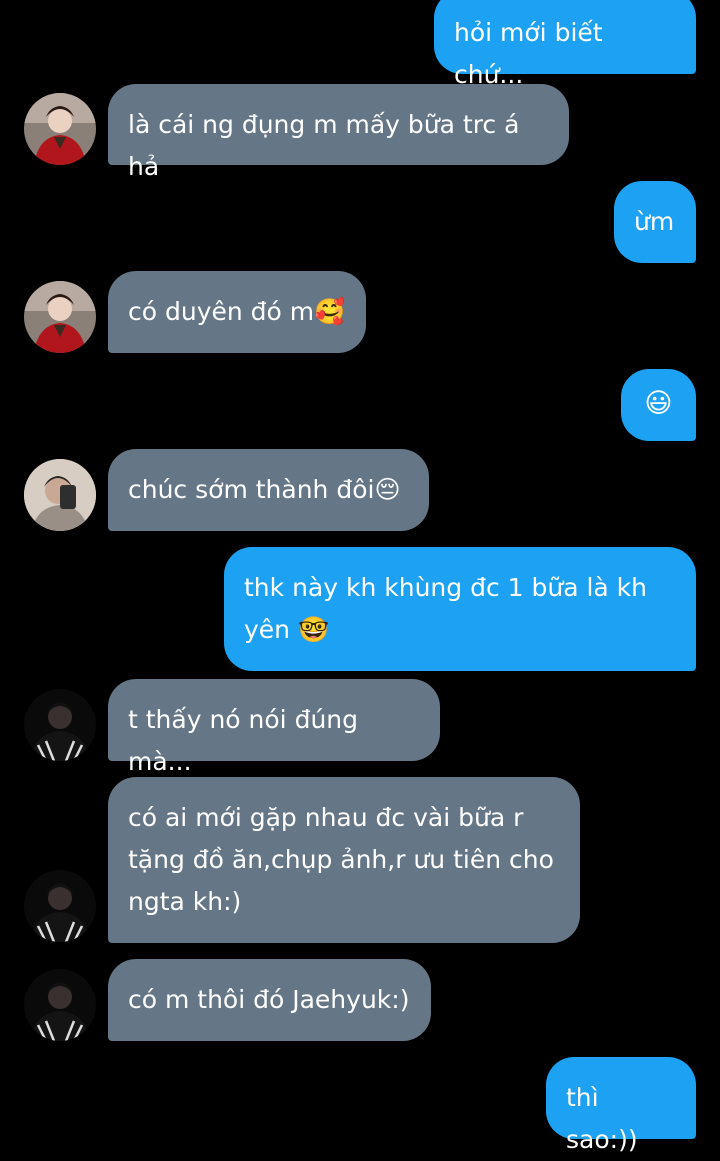 The image size is (720, 1161). I want to click on message-bubble-incoming: là cái ng đụng m mấy bữa trc á hả, so click(338, 132).